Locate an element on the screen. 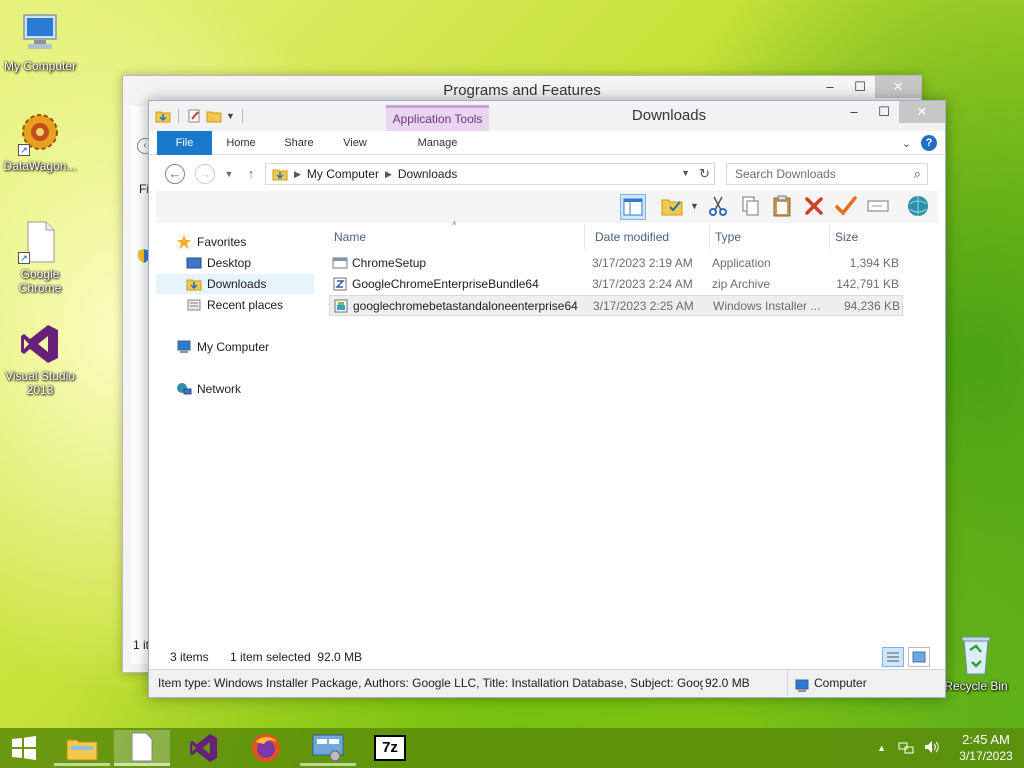 The width and height of the screenshot is (1024, 768). cut-icon is located at coordinates (719, 207).